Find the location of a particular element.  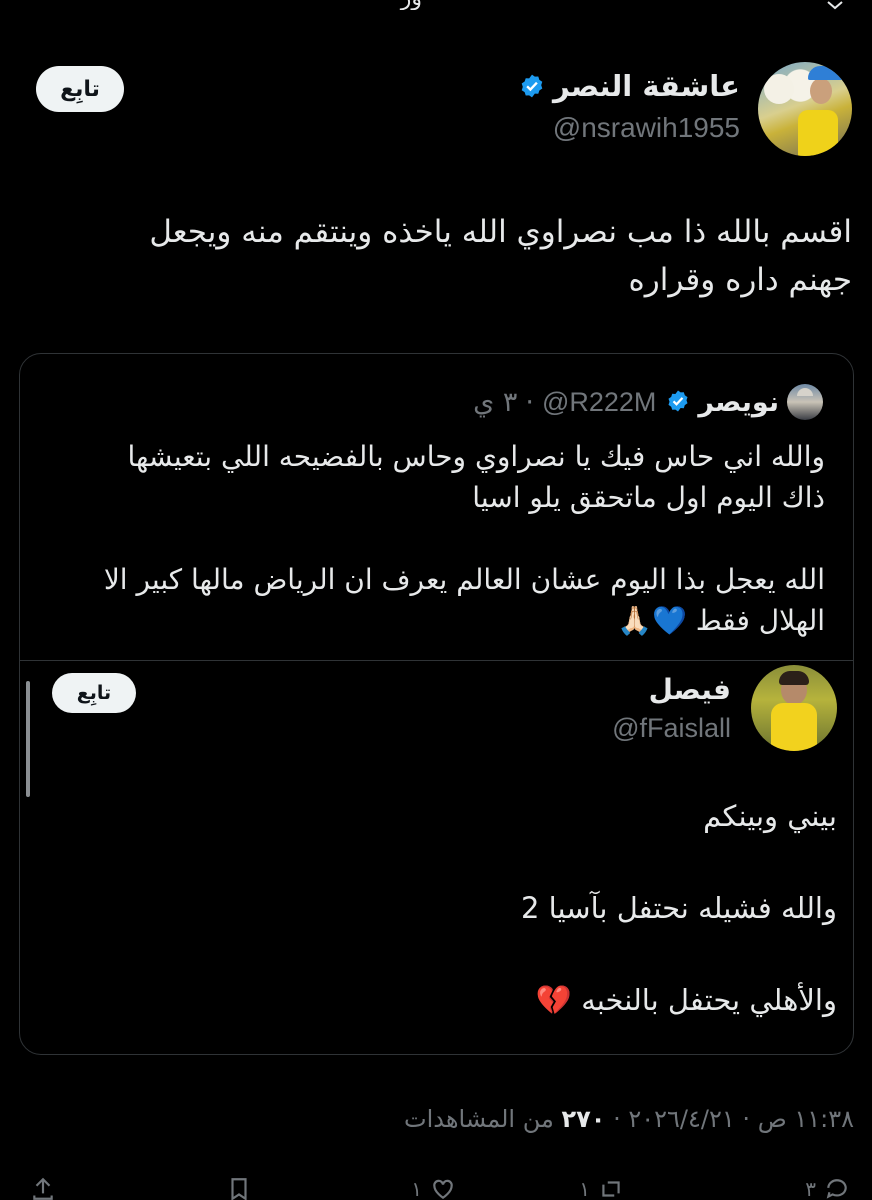

tweet-time: ١١:٣٨ ص is located at coordinates (805, 1119).